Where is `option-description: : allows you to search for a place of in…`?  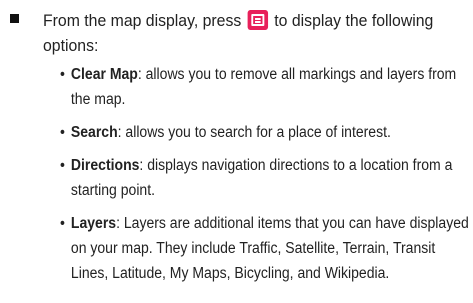
option-description: : allows you to search for a place of in… is located at coordinates (254, 132).